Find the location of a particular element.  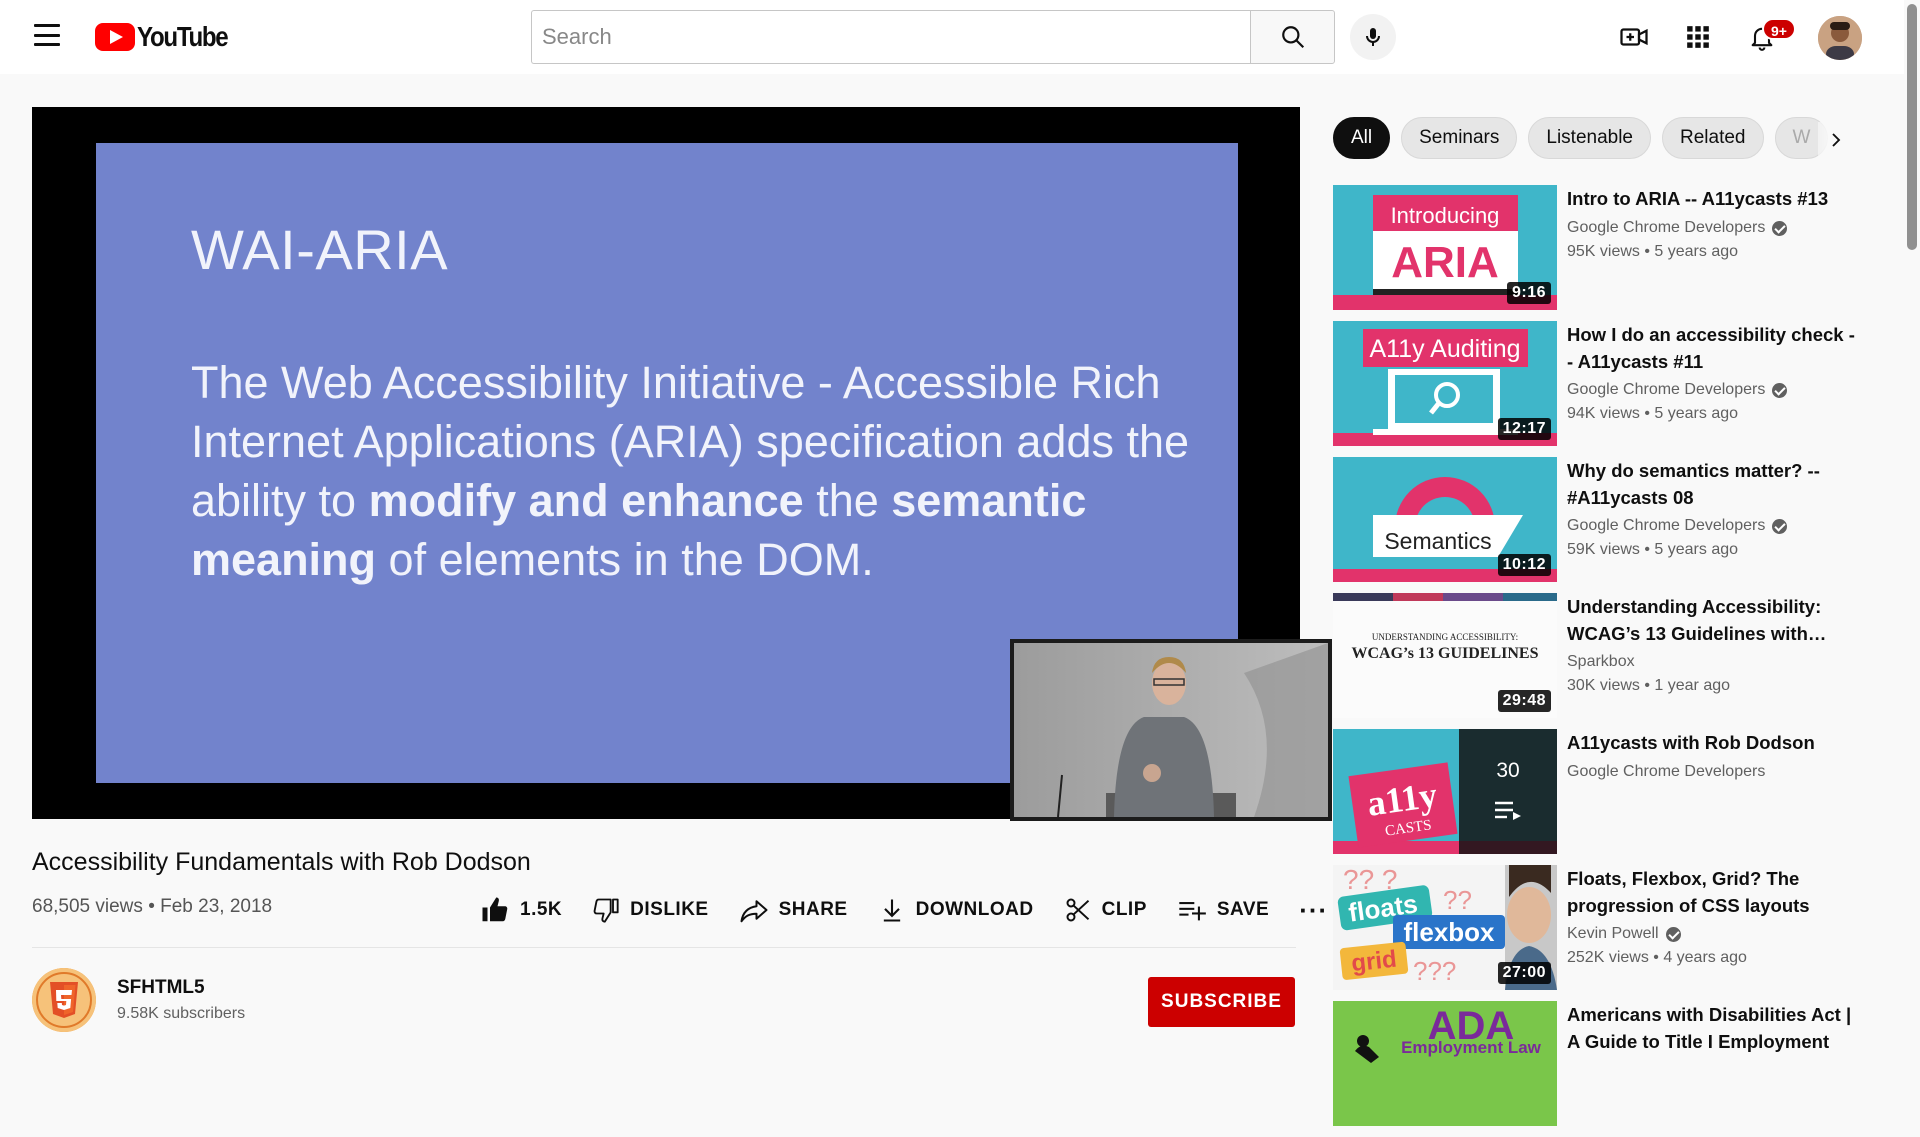

search-box is located at coordinates (891, 37).